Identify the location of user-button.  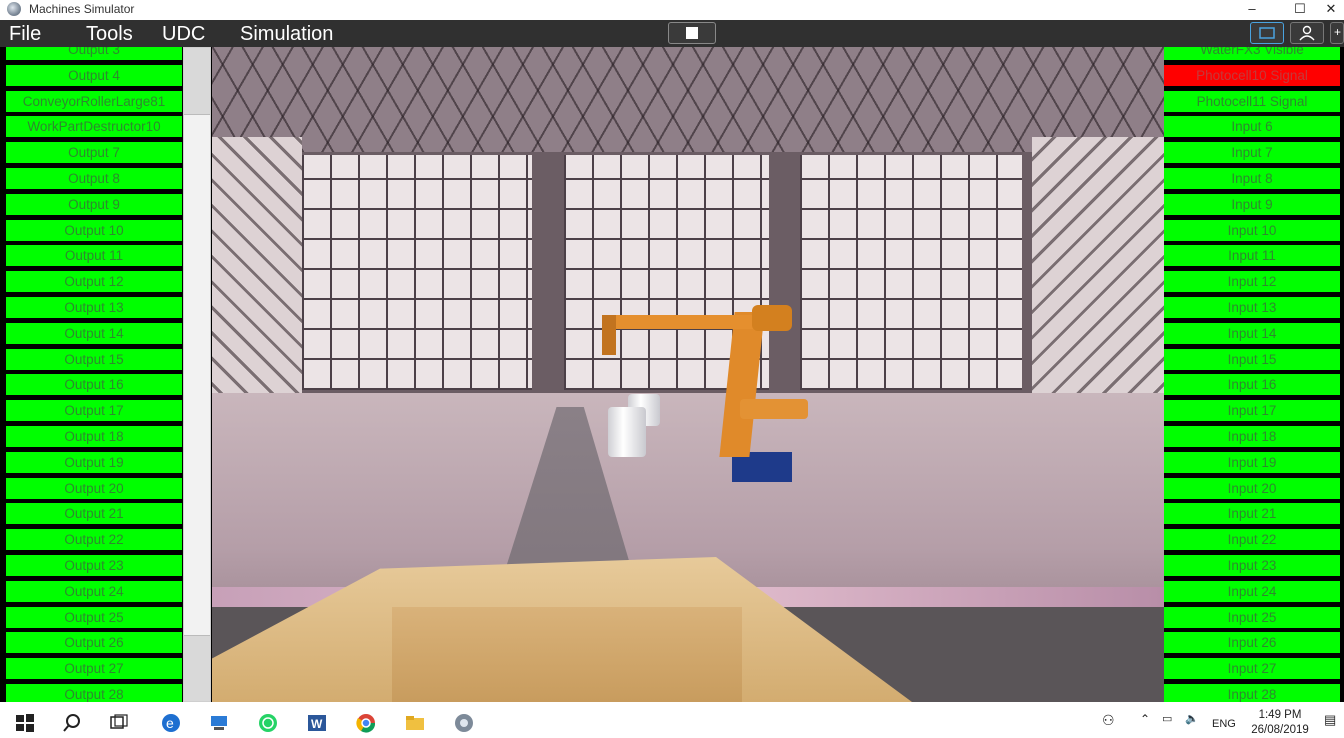
(1307, 33).